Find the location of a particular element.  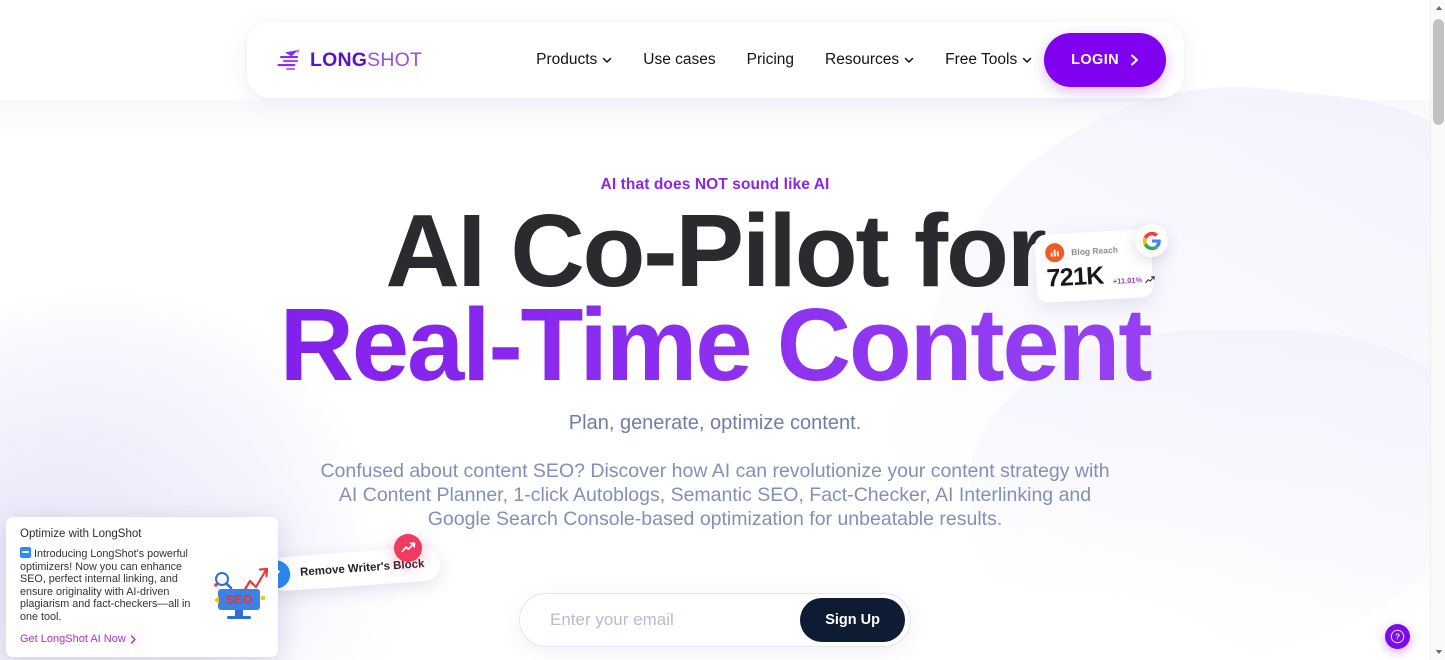

nav-item-resources: Resources is located at coordinates (869, 60).